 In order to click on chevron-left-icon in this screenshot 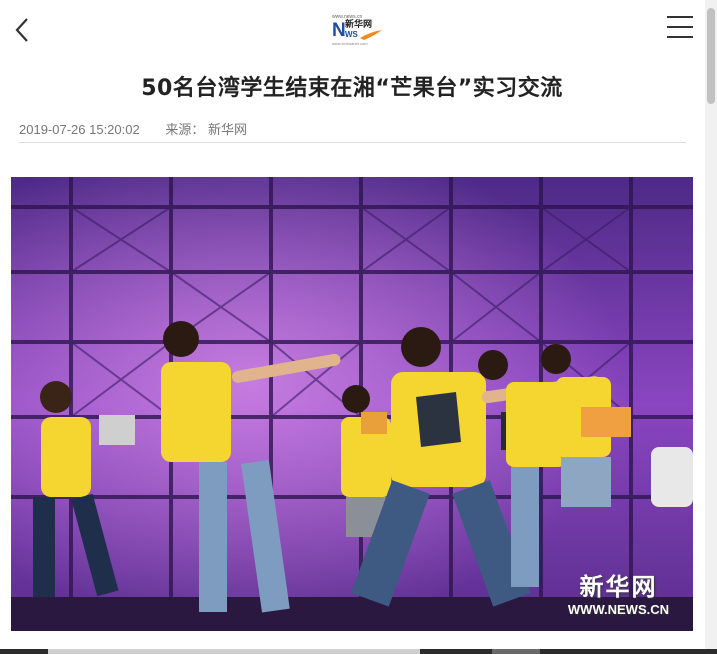, I will do `click(21, 30)`.